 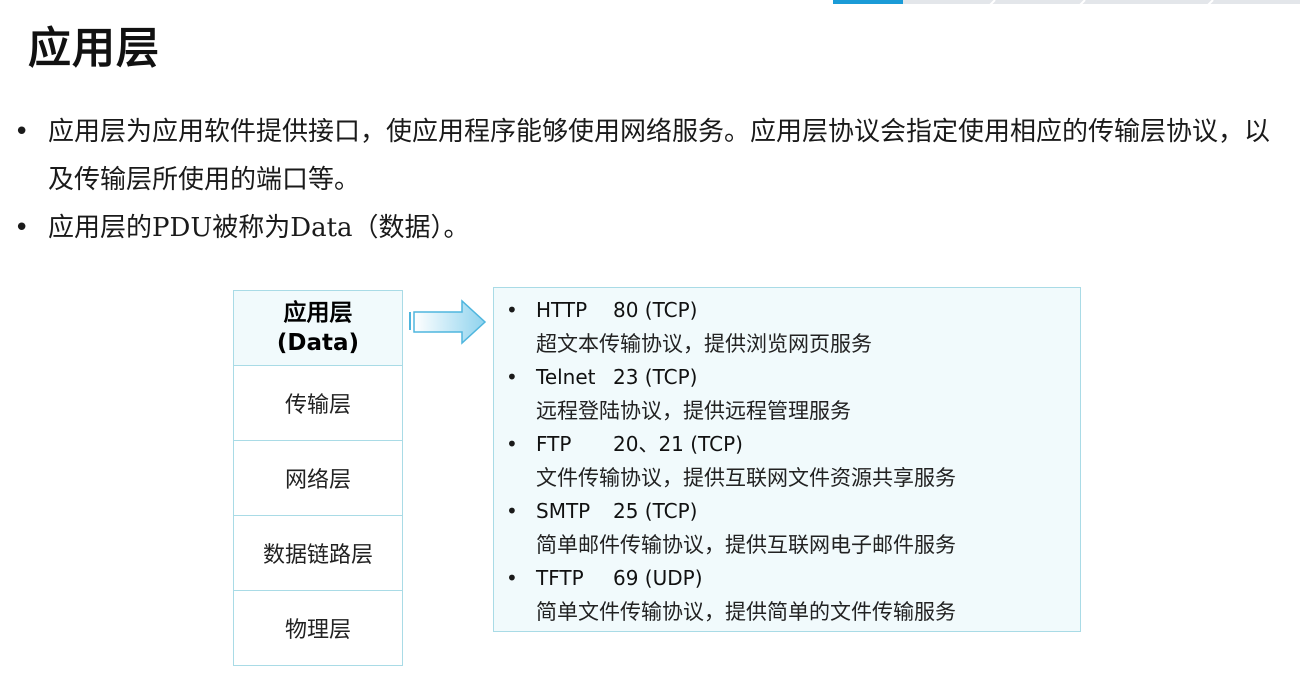 What do you see at coordinates (658, 578) in the screenshot?
I see `protocol-port: 69 (UDP)` at bounding box center [658, 578].